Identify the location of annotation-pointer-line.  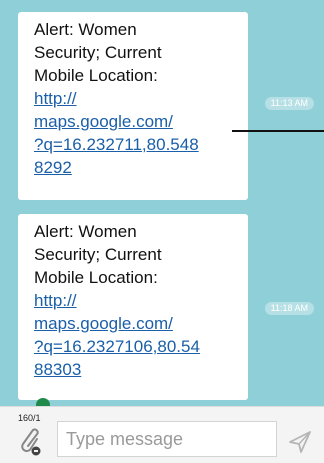
(278, 131).